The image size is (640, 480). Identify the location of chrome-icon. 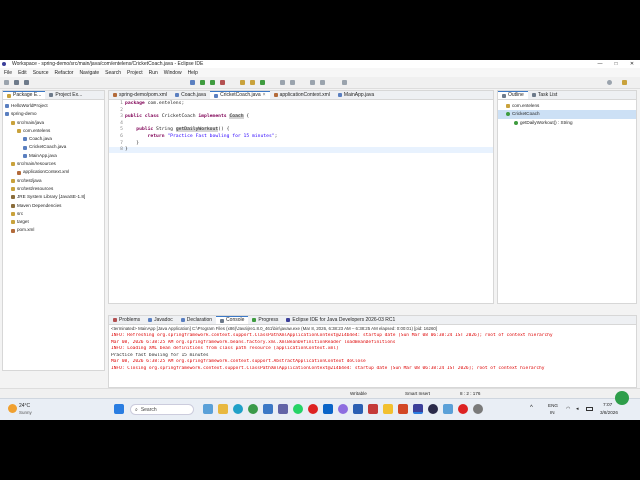
(253, 409).